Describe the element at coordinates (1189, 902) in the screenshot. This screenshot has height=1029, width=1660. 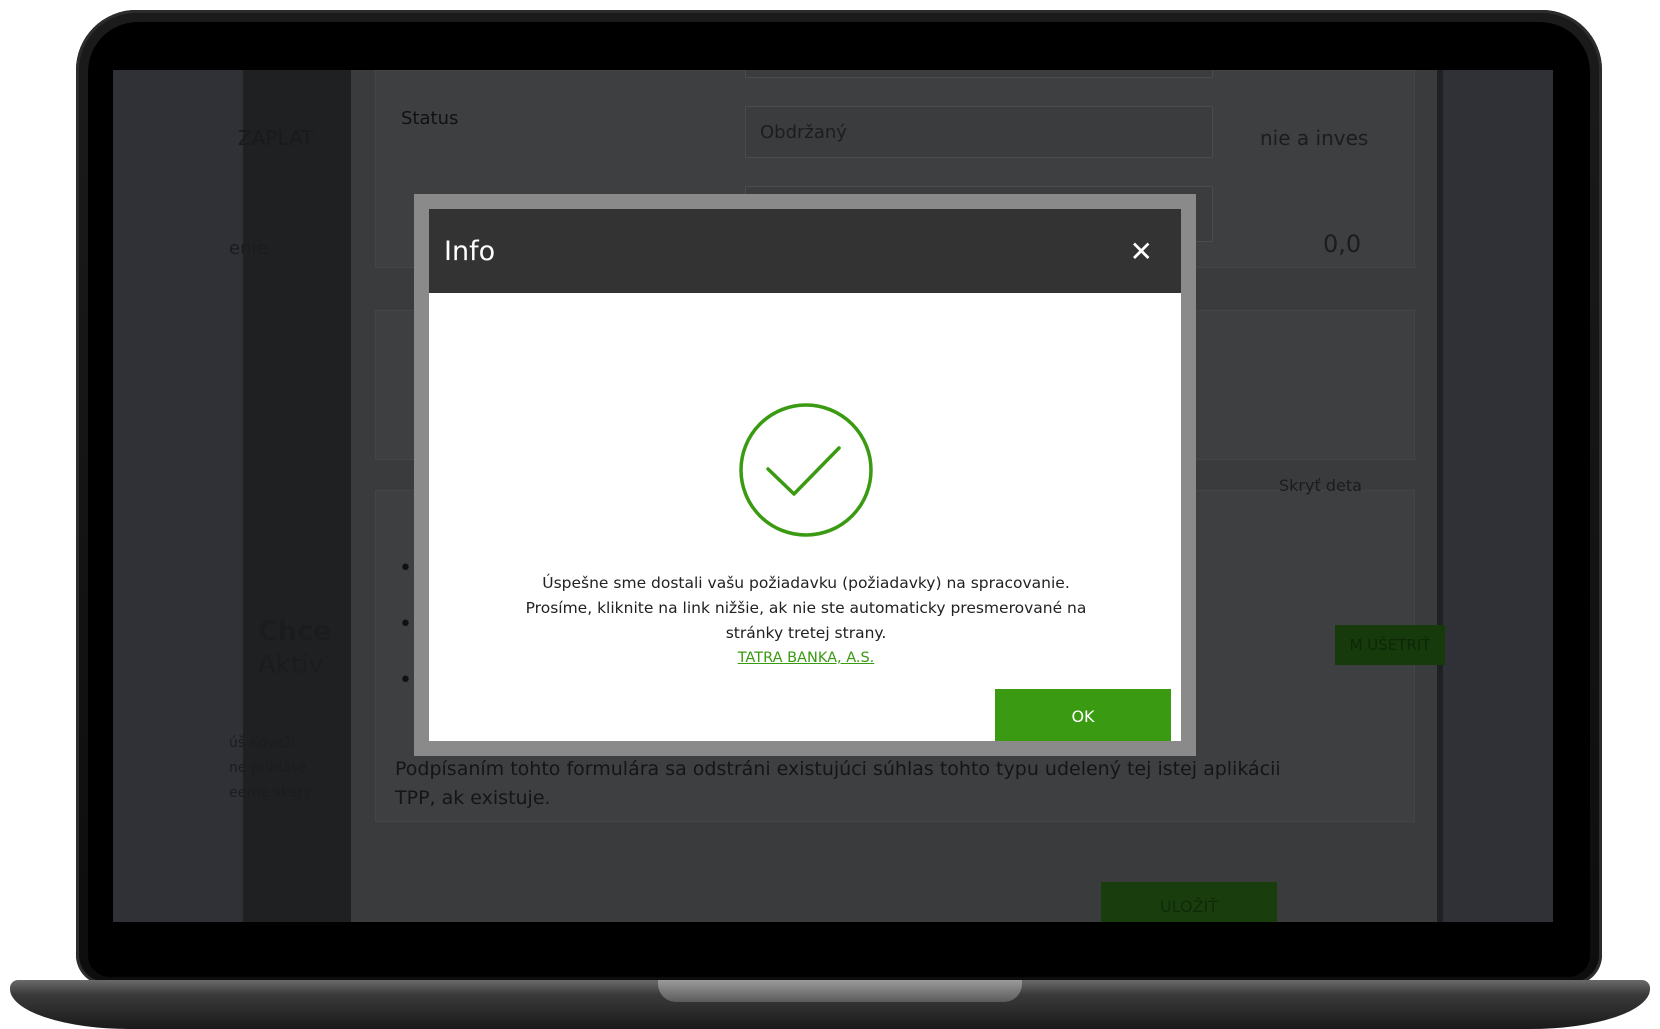
I see `save-button: ULOŽIŤ` at that location.